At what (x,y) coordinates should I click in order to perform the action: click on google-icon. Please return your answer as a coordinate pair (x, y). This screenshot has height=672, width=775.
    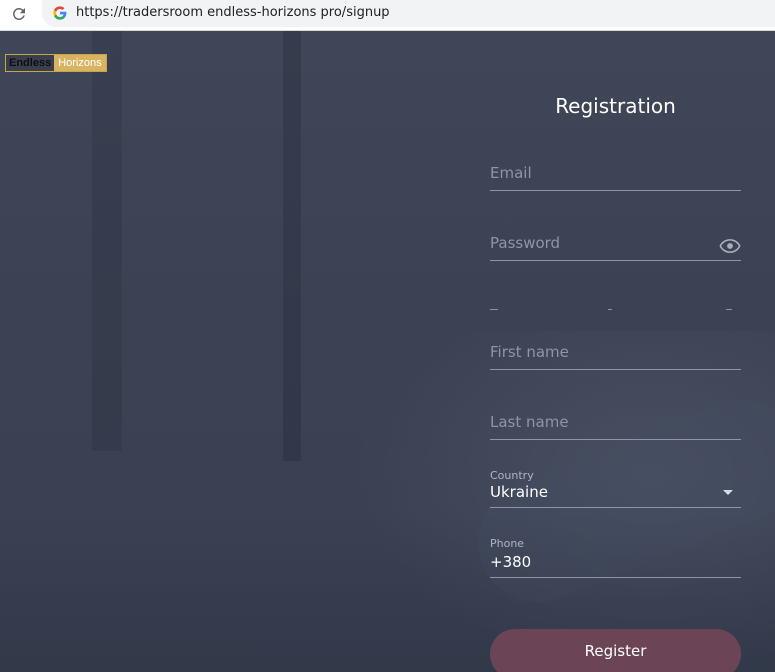
    Looking at the image, I should click on (60, 13).